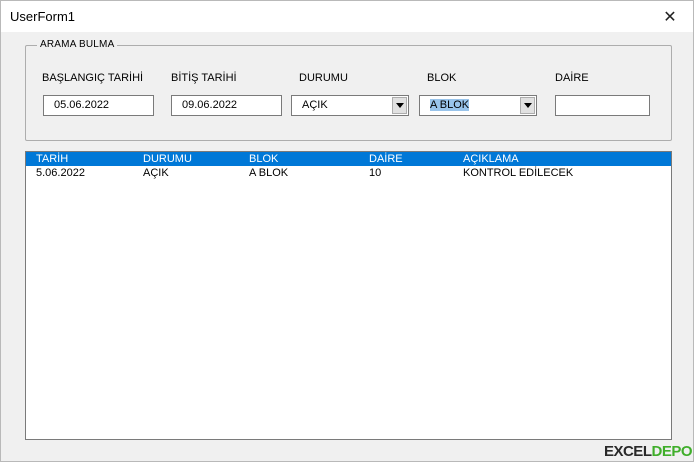  What do you see at coordinates (210, 105) in the screenshot?
I see `end-date-value: 09.06.2022` at bounding box center [210, 105].